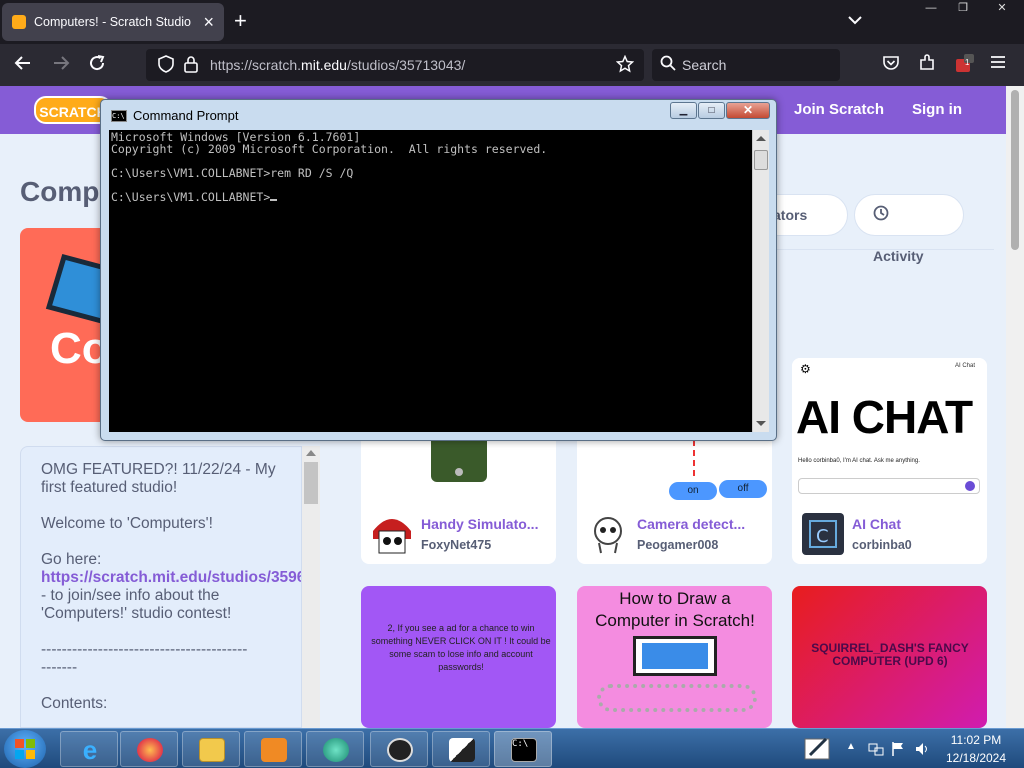  What do you see at coordinates (458, 492) in the screenshot?
I see `project-card: Handy Simulato... FoxyNet475` at bounding box center [458, 492].